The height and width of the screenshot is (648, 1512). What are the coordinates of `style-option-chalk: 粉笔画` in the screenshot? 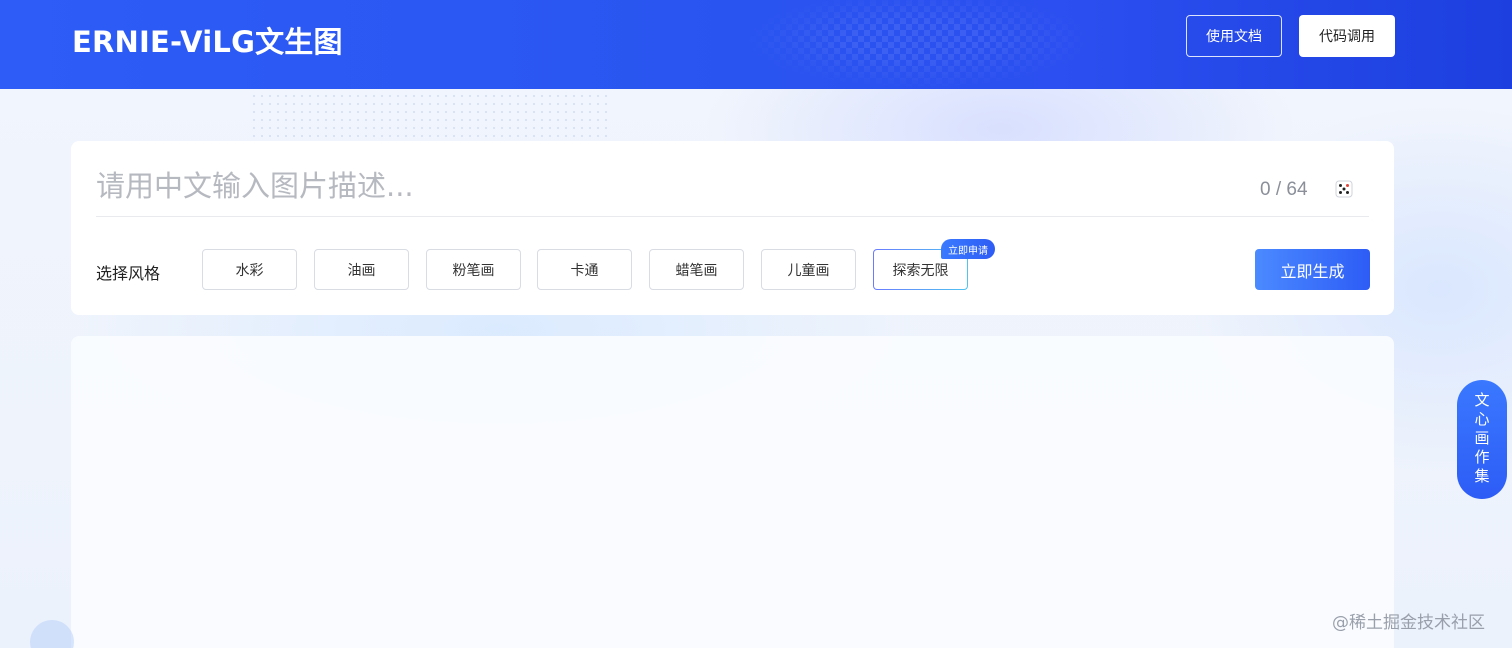 It's located at (473, 269).